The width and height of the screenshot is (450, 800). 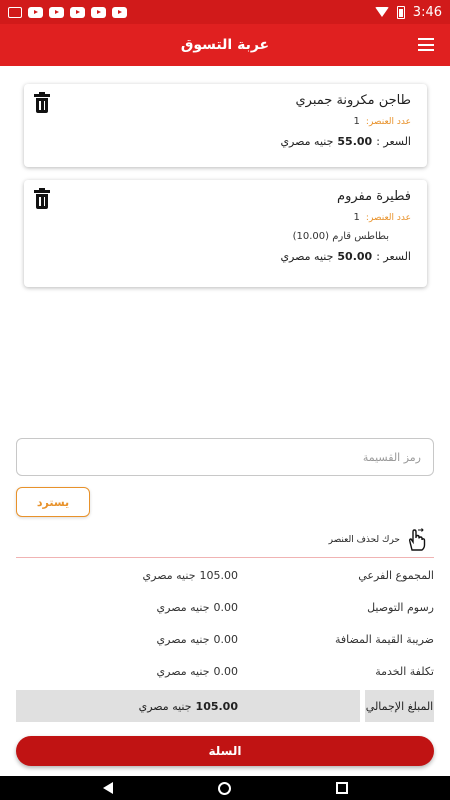 What do you see at coordinates (355, 256) in the screenshot?
I see `price-value: 50.00` at bounding box center [355, 256].